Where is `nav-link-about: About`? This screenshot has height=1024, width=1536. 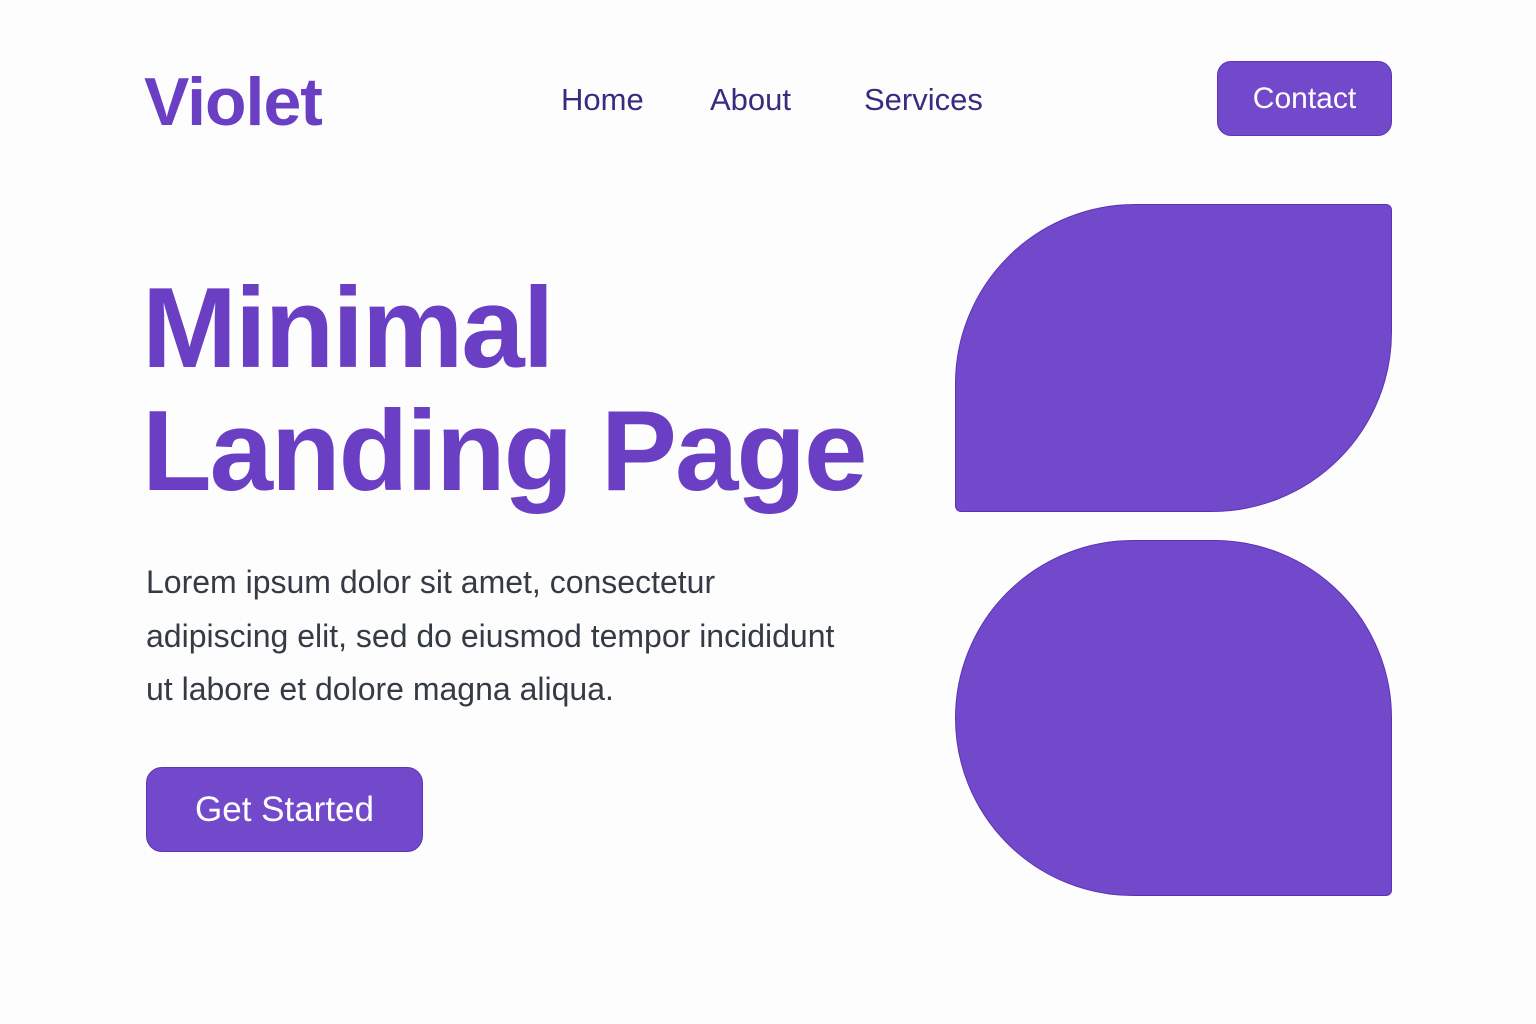
nav-link-about: About is located at coordinates (750, 100).